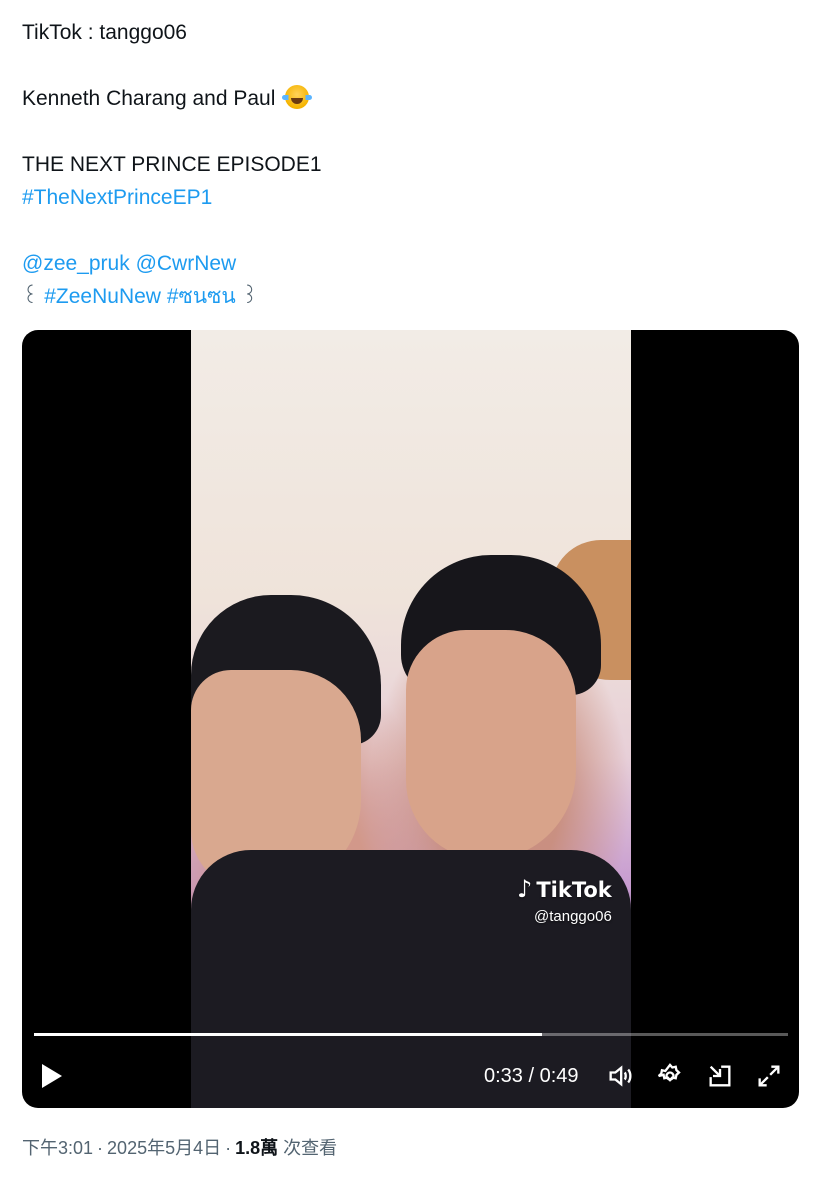 Image resolution: width=822 pixels, height=1178 pixels. I want to click on bracket-open: ꒰, so click(30, 296).